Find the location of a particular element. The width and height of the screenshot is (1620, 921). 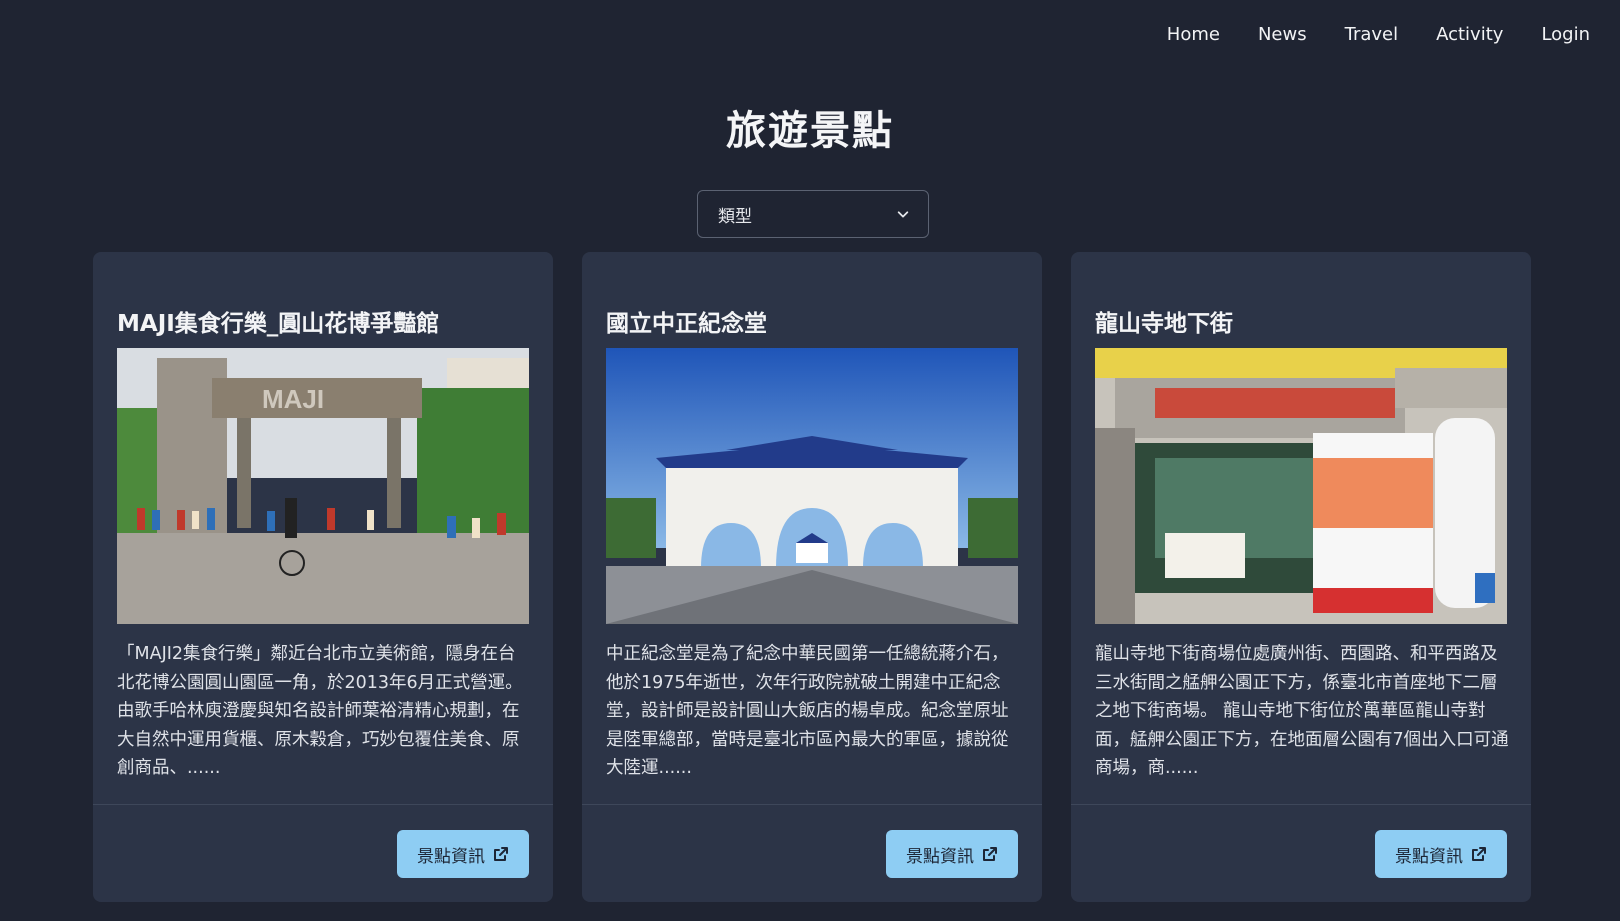

page-title: 旅遊景點 is located at coordinates (810, 131).